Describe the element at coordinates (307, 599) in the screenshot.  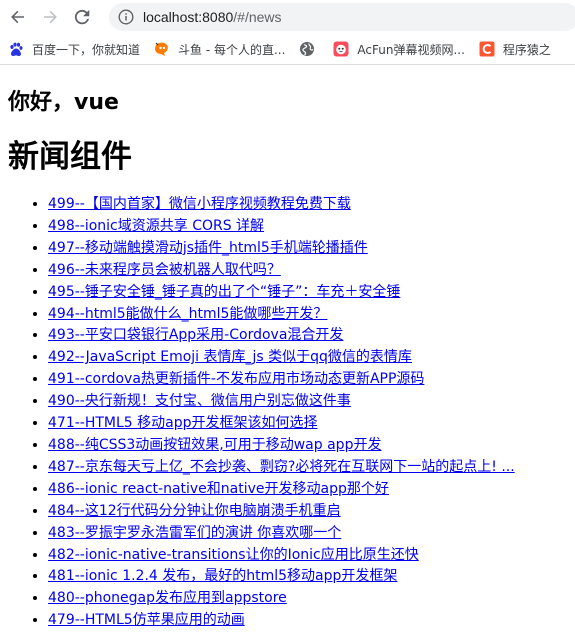
I see `list-item: 480--phonegap发布应用到appstore` at that location.